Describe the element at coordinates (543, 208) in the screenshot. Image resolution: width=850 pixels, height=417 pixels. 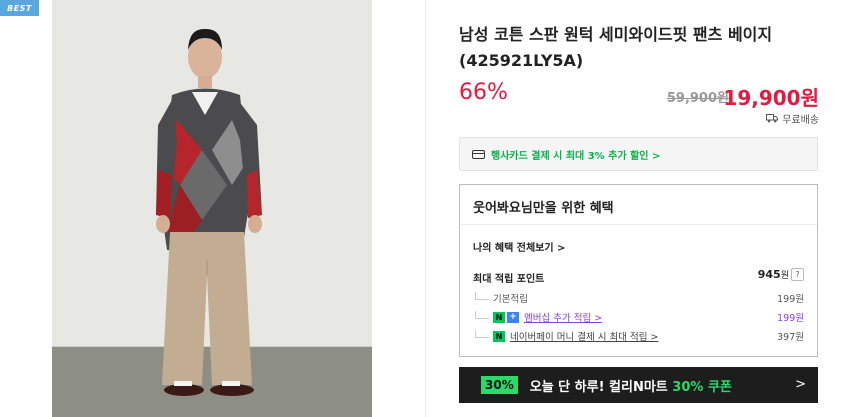
I see `benefit-title: 웃어봐요님만을 위한 혜택` at that location.